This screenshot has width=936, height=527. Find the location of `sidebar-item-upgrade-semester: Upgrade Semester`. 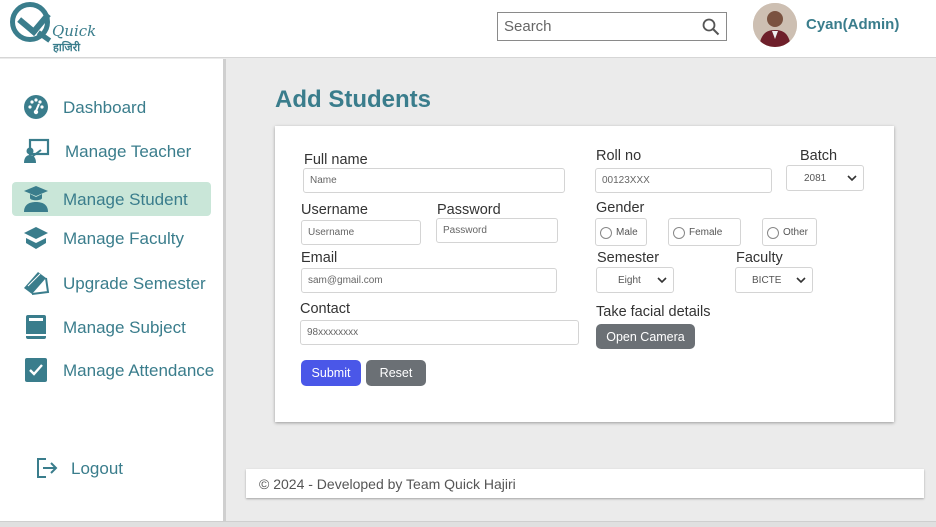

sidebar-item-upgrade-semester: Upgrade Semester is located at coordinates (111, 283).